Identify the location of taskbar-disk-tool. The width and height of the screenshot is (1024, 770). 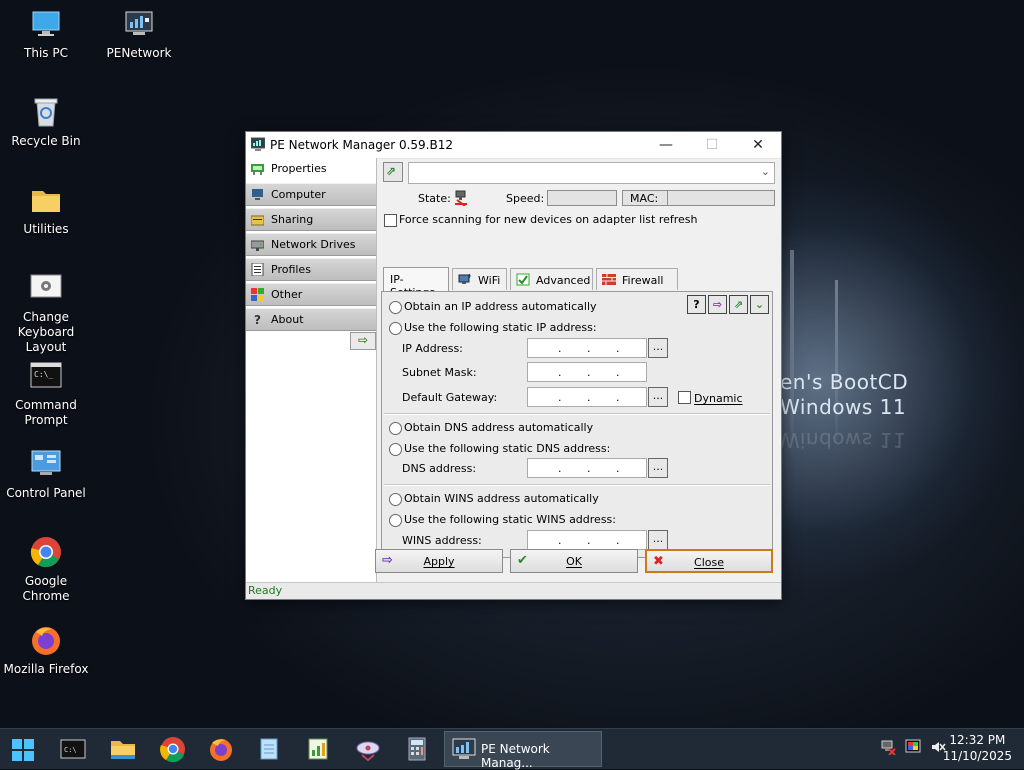
(369, 749).